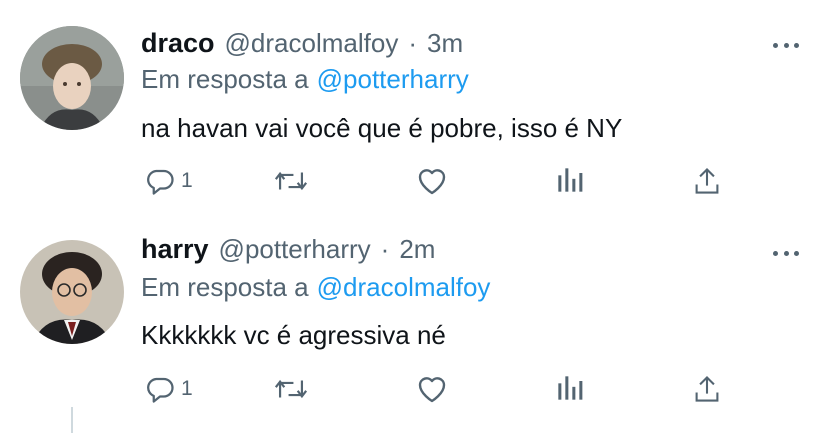  What do you see at coordinates (295, 249) in the screenshot?
I see `user-handle: @potterharry` at bounding box center [295, 249].